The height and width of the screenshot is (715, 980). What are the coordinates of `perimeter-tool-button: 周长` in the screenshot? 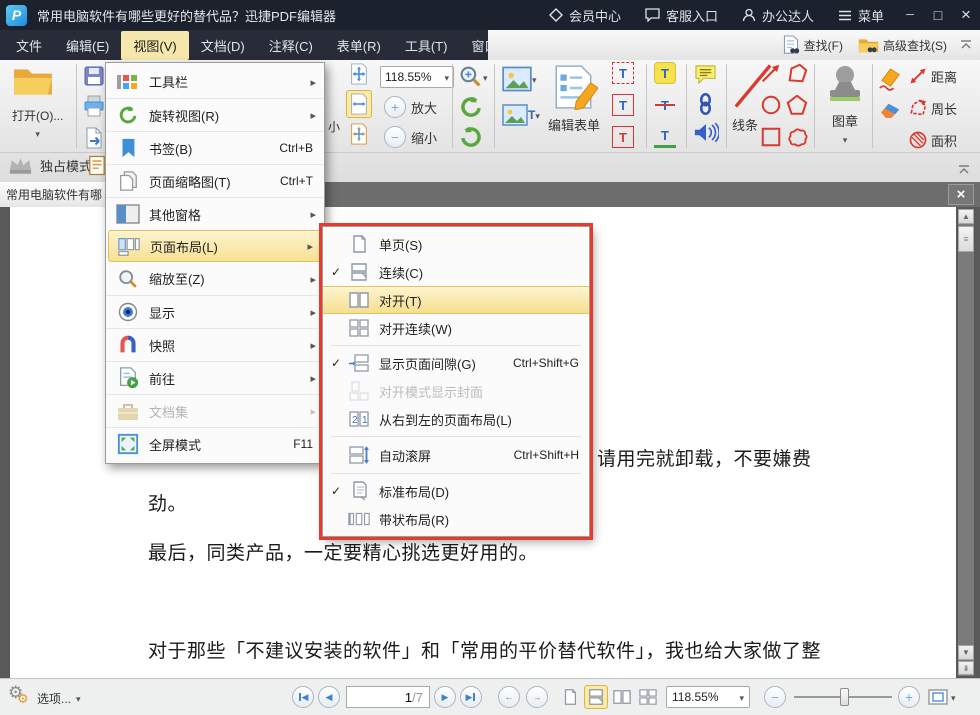 It's located at (932, 108).